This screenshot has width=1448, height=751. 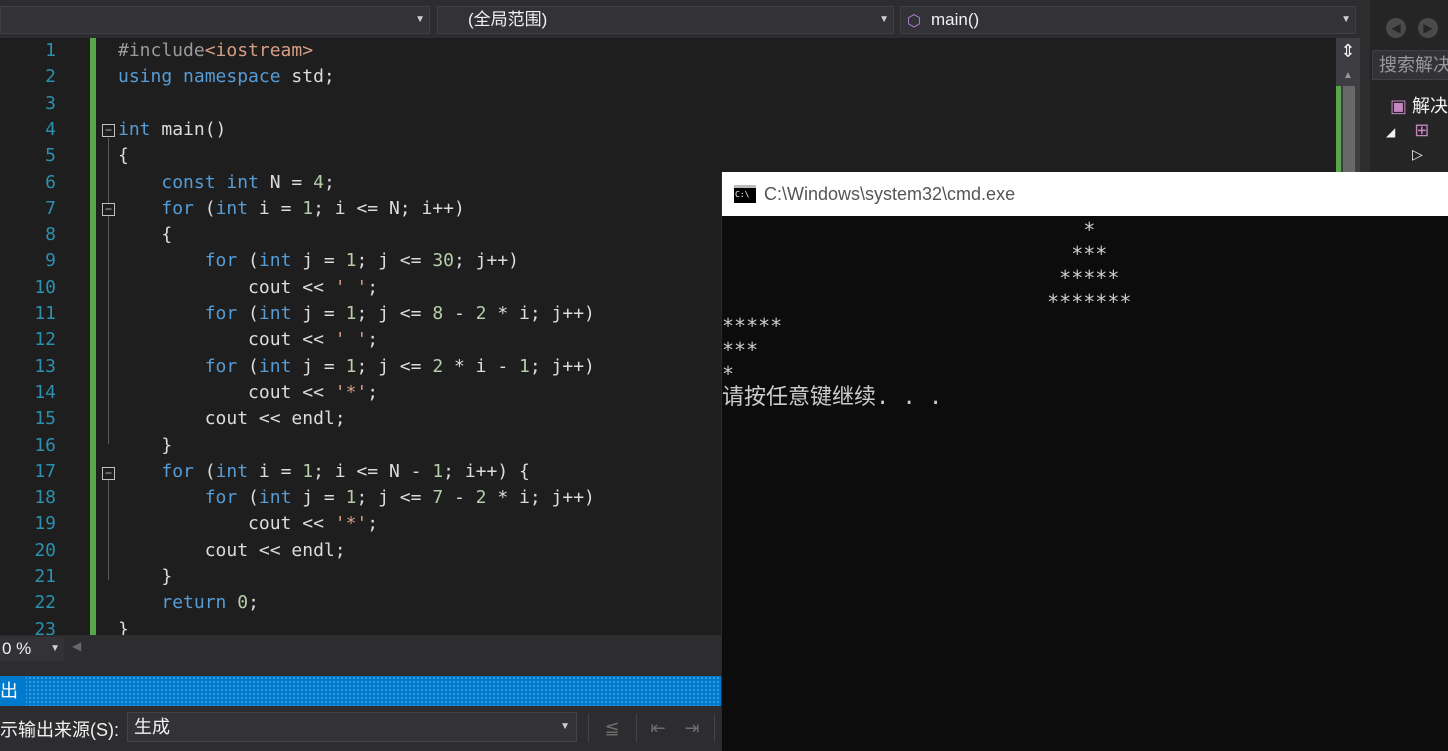 I want to click on code-token: -, so click(x=459, y=313).